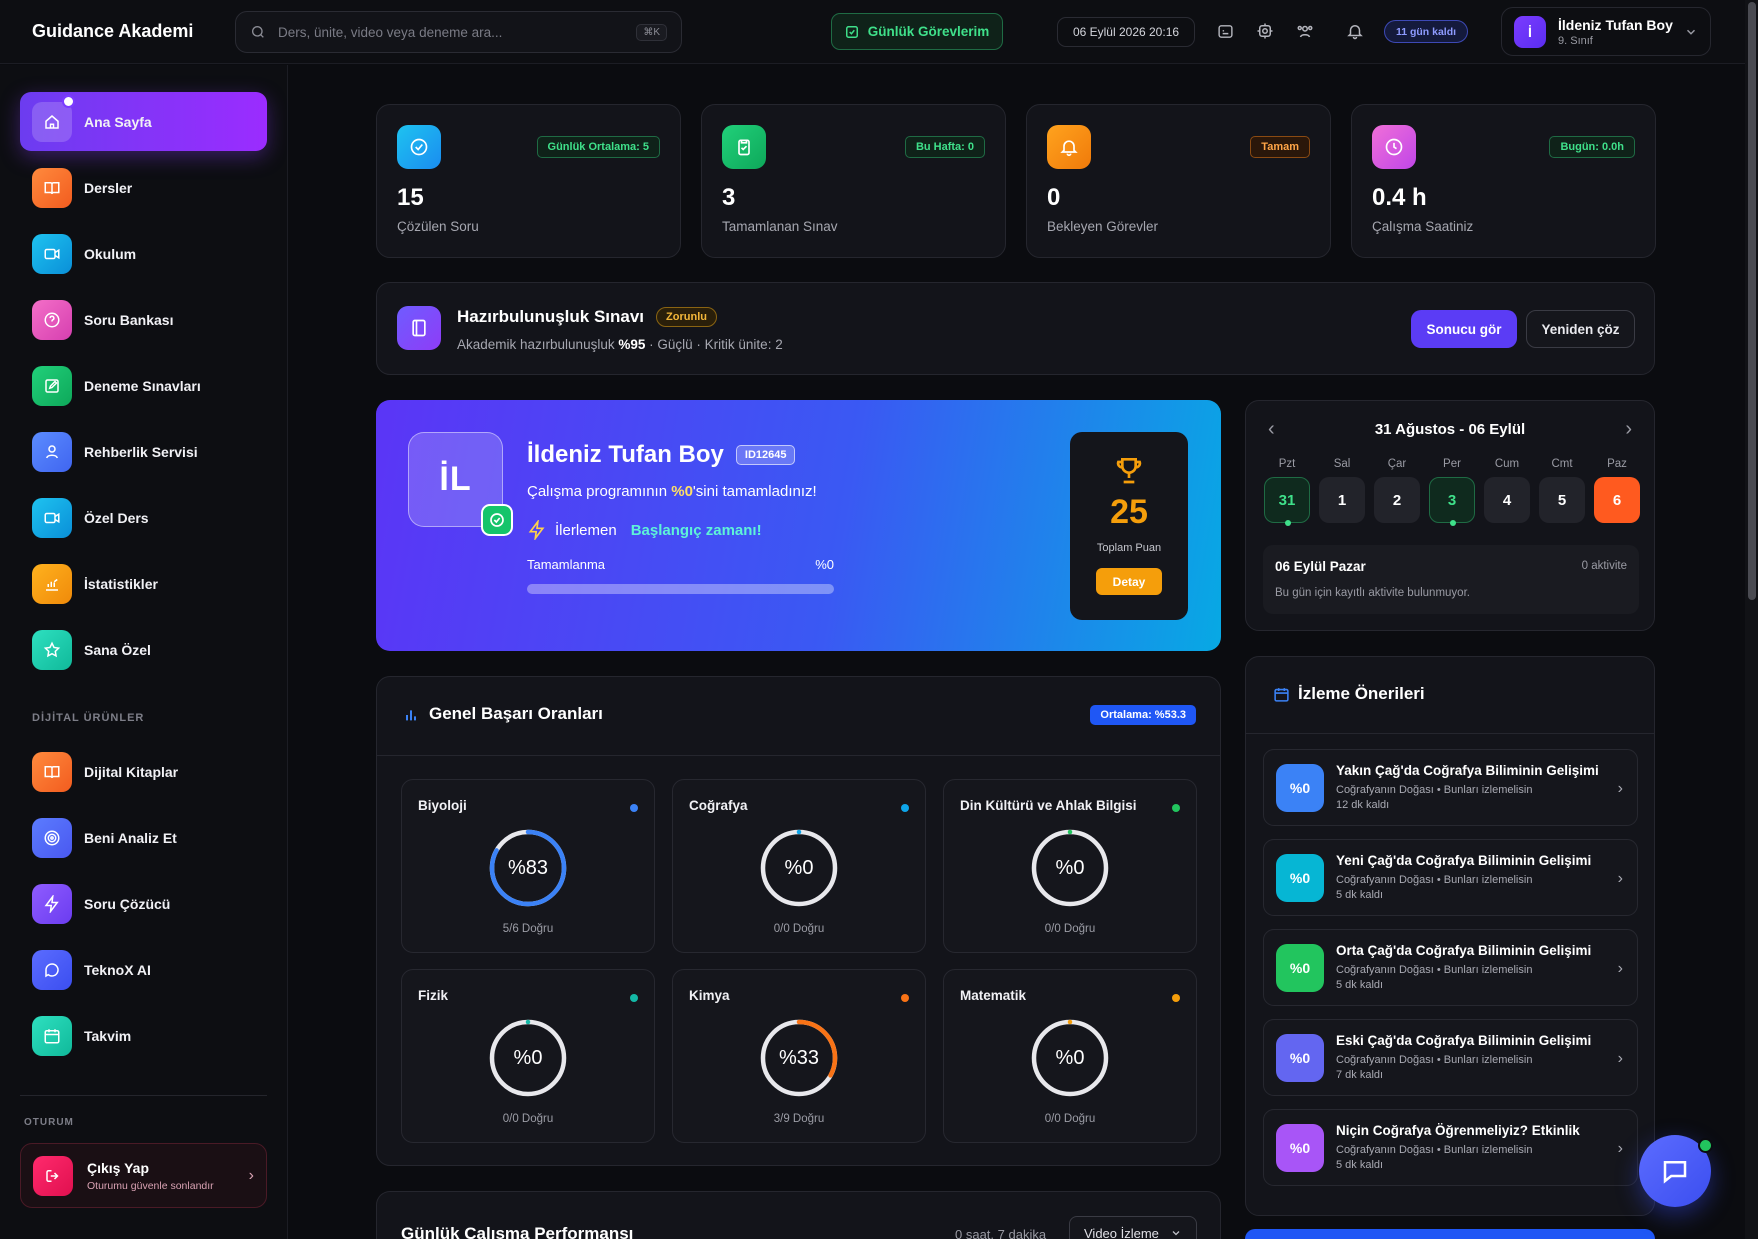 This screenshot has width=1758, height=1239. Describe the element at coordinates (1580, 329) in the screenshot. I see `retry-button: Yeniden çöz` at that location.